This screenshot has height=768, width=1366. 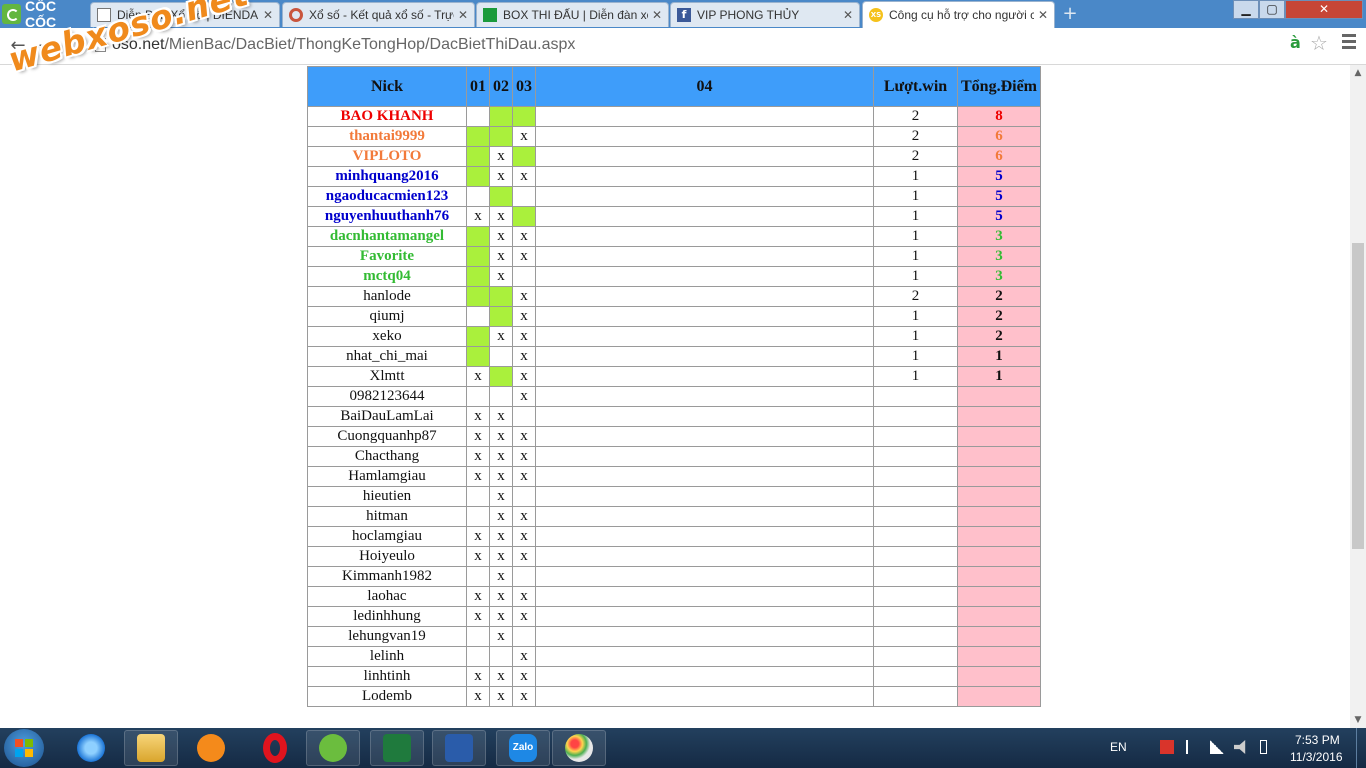 I want to click on scroll-up-arrow-icon: ▲, so click(x=1358, y=73).